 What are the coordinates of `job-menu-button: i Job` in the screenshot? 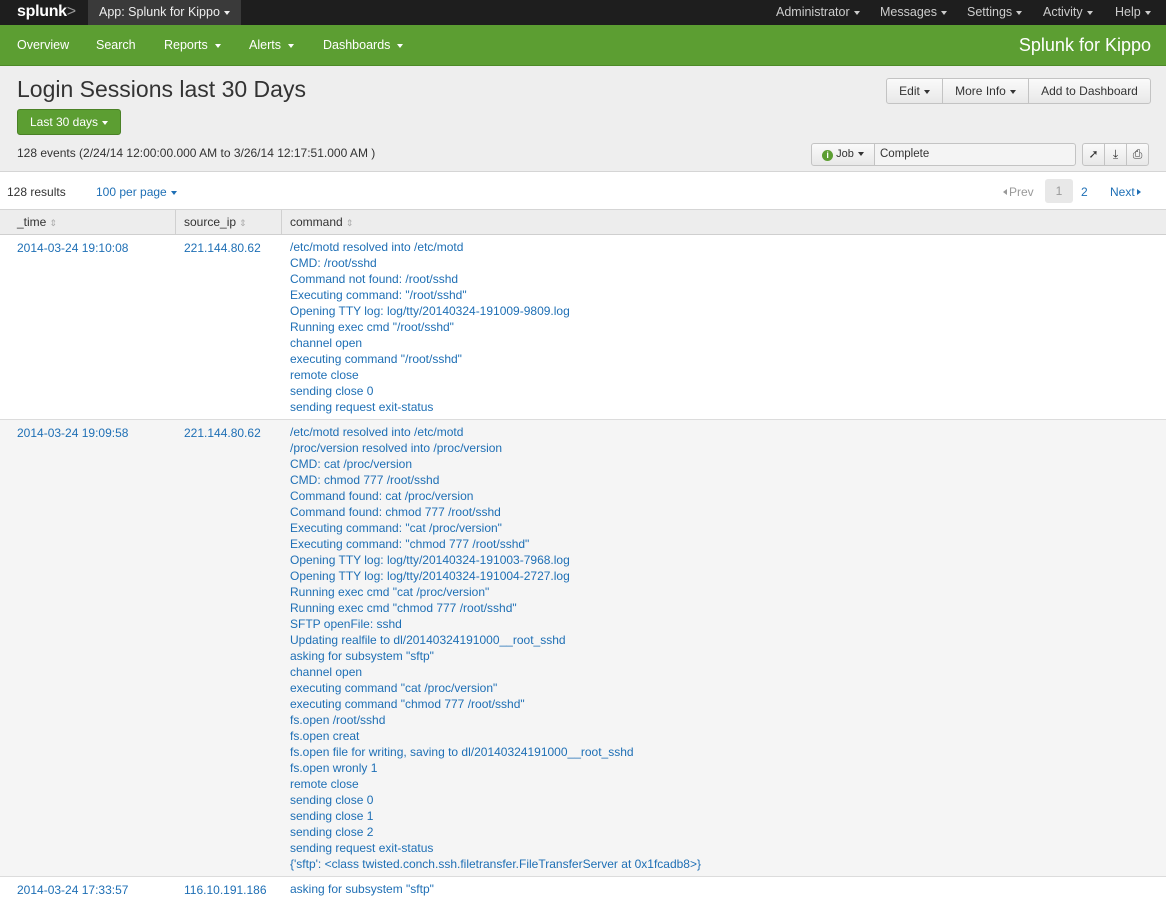 It's located at (843, 154).